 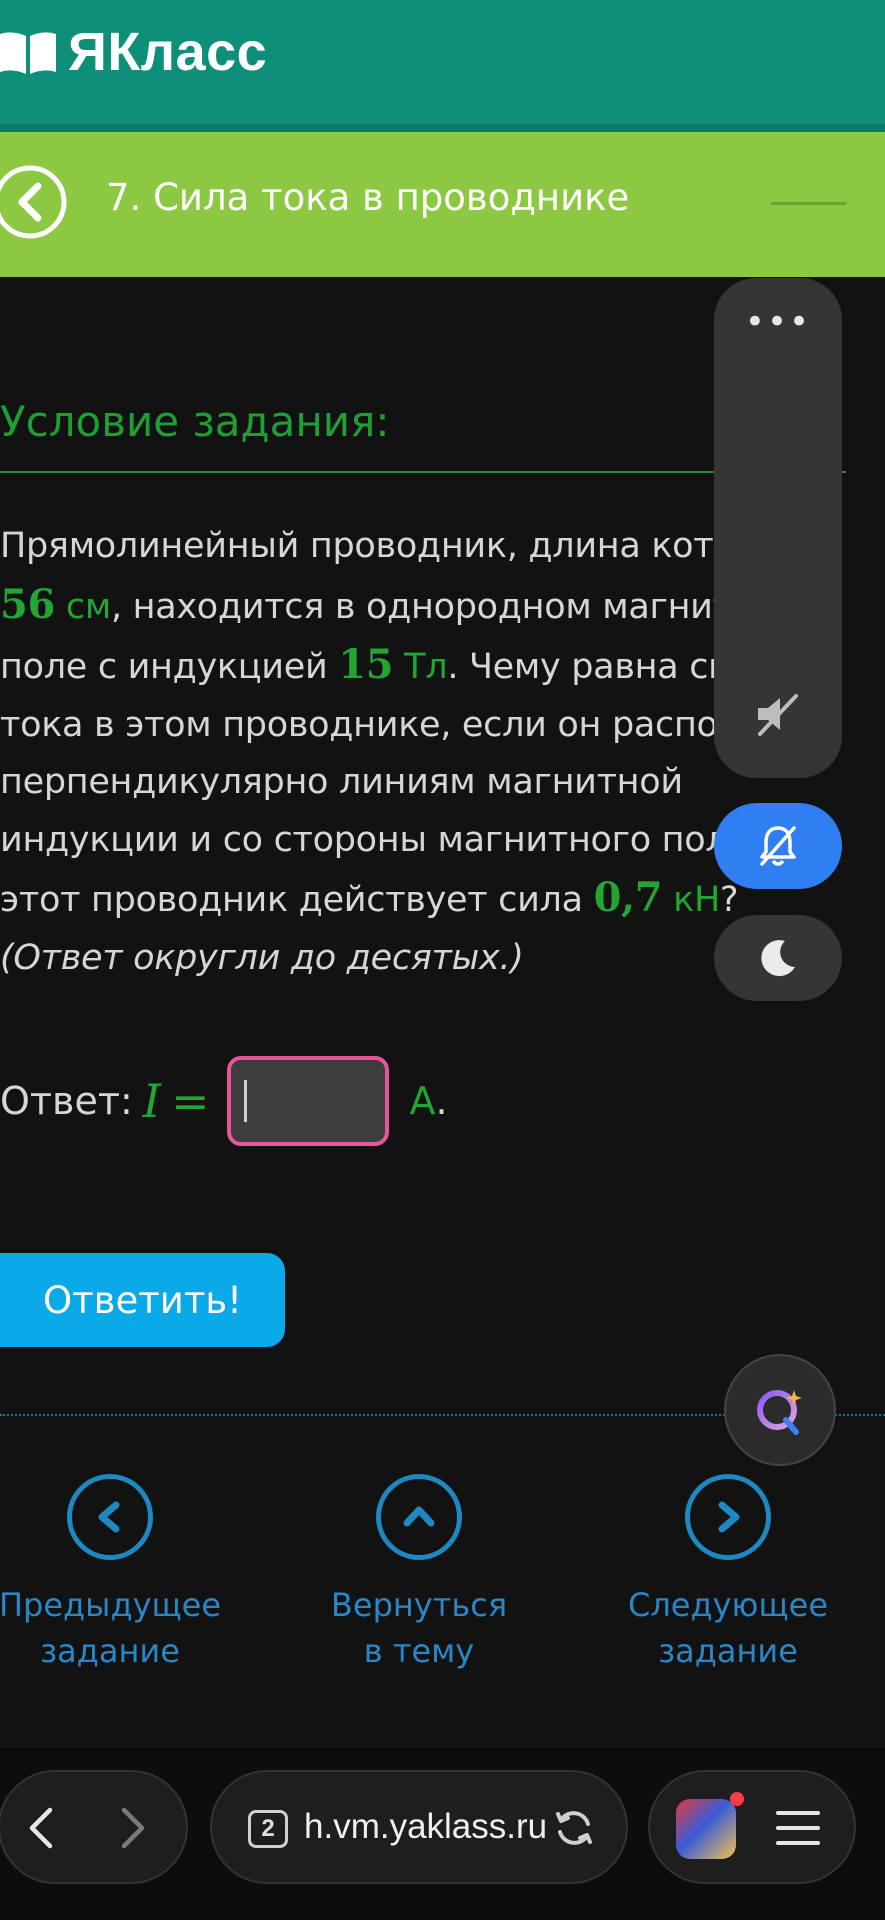 What do you see at coordinates (408, 546) in the screenshot?
I see `problem-text-part: Прямолинейный проводник, длина которого` at bounding box center [408, 546].